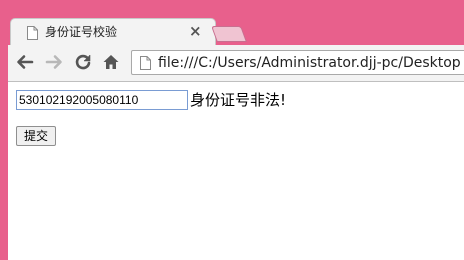 This screenshot has width=464, height=260. I want to click on tab-close-icon: ×, so click(195, 31).